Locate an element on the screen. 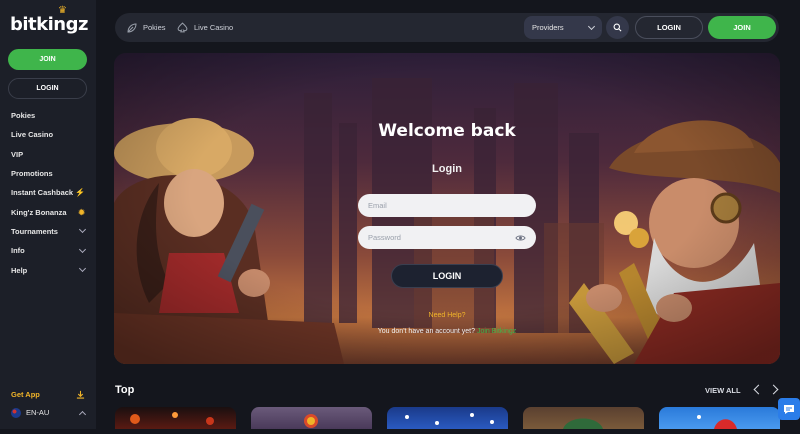 This screenshot has width=800, height=434. sidebar-item-instant-cashback: Instant Cashback ⚡ is located at coordinates (48, 192).